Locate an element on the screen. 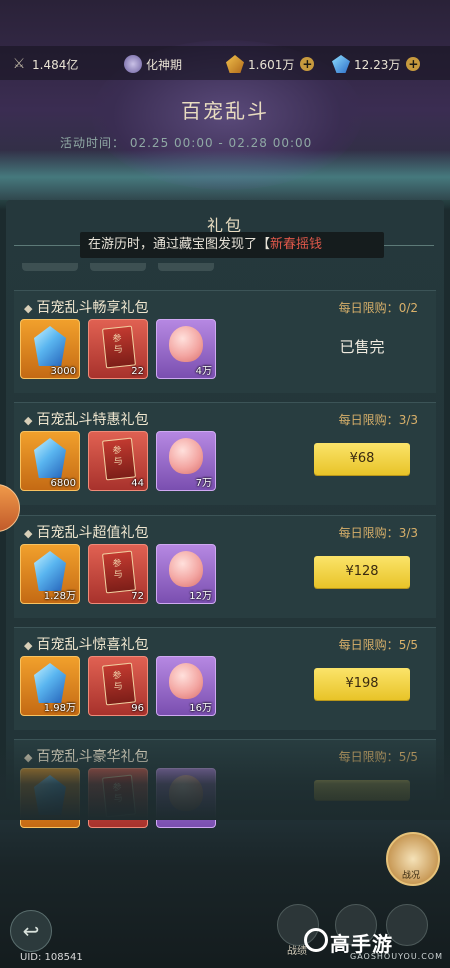 The width and height of the screenshot is (450, 968). purchase-limit: 每日限购：5/5 is located at coordinates (378, 644).